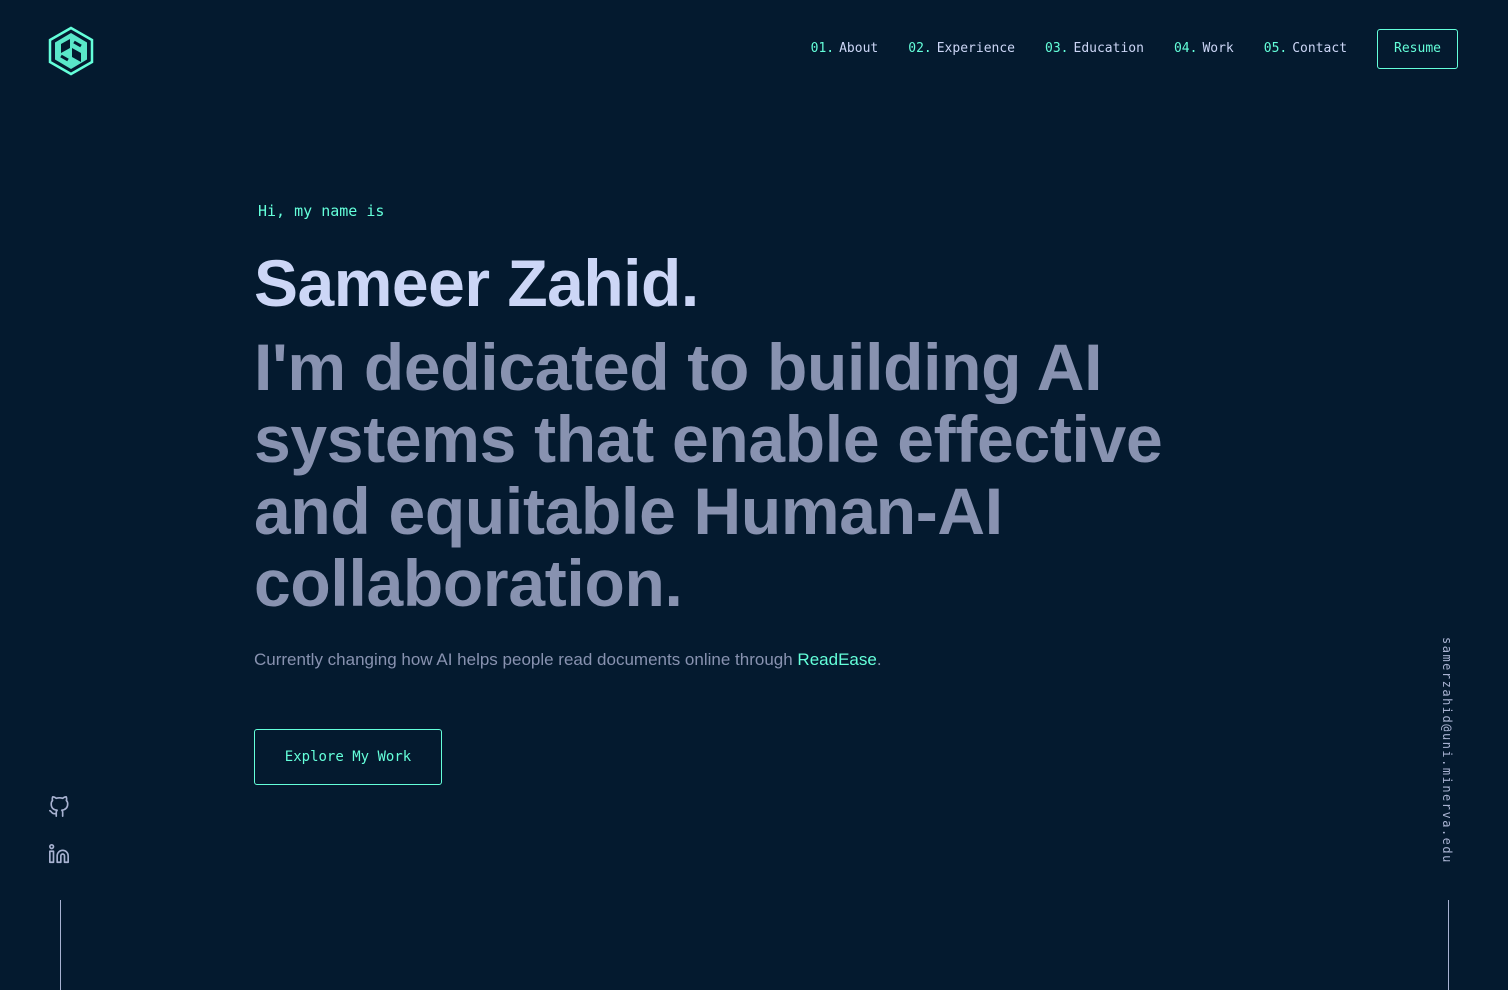 This screenshot has width=1508, height=990. Describe the element at coordinates (1417, 49) in the screenshot. I see `resume-button: Resume` at that location.